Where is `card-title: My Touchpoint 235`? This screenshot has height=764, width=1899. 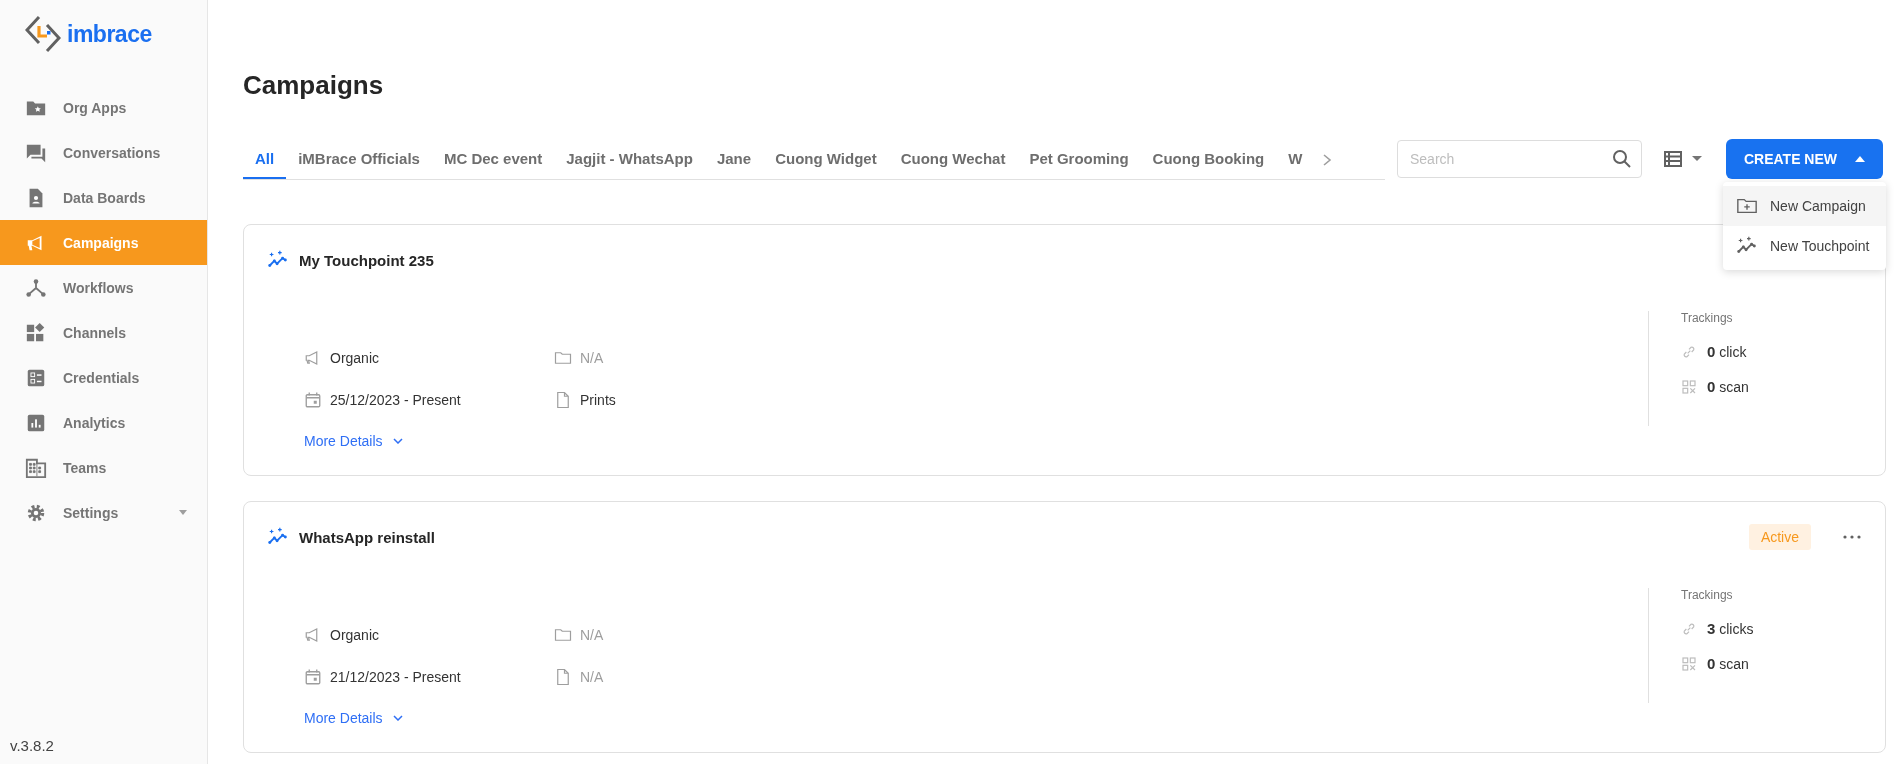
card-title: My Touchpoint 235 is located at coordinates (367, 260).